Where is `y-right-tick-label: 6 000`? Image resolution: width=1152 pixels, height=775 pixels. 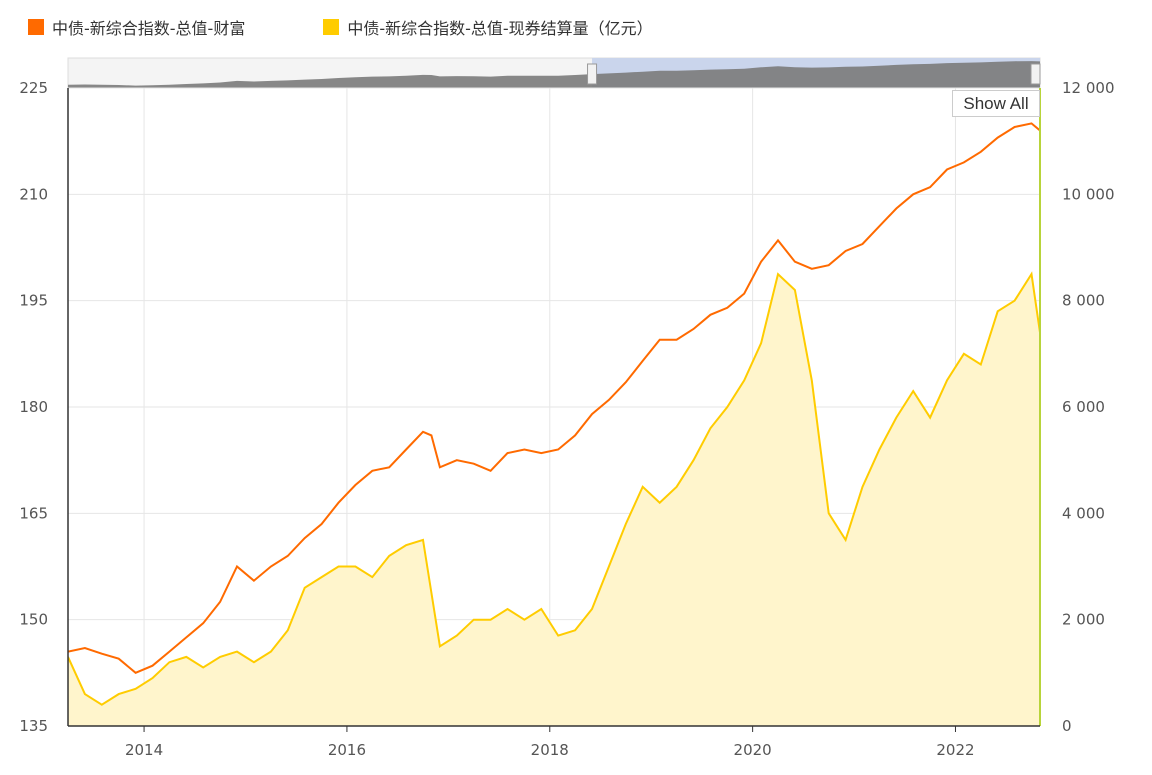 y-right-tick-label: 6 000 is located at coordinates (1083, 407).